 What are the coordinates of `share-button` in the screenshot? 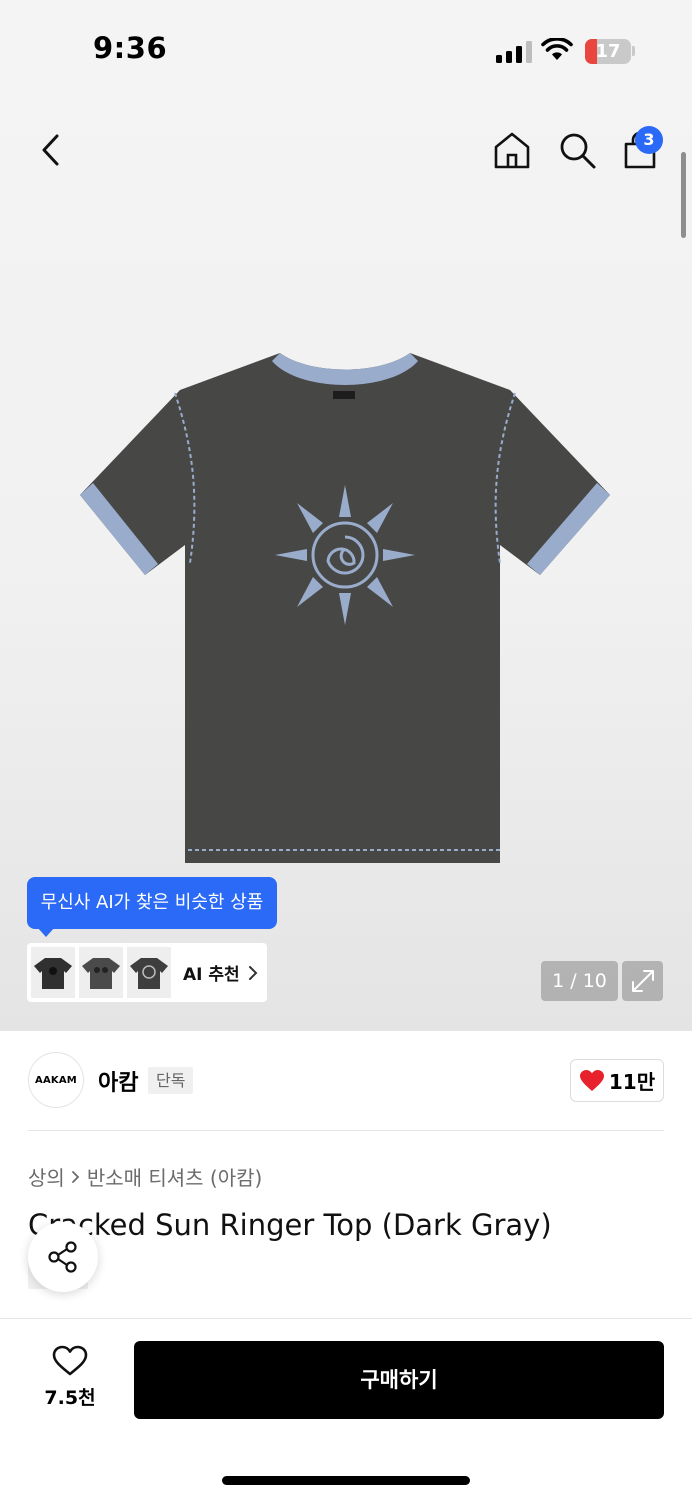 It's located at (63, 1257).